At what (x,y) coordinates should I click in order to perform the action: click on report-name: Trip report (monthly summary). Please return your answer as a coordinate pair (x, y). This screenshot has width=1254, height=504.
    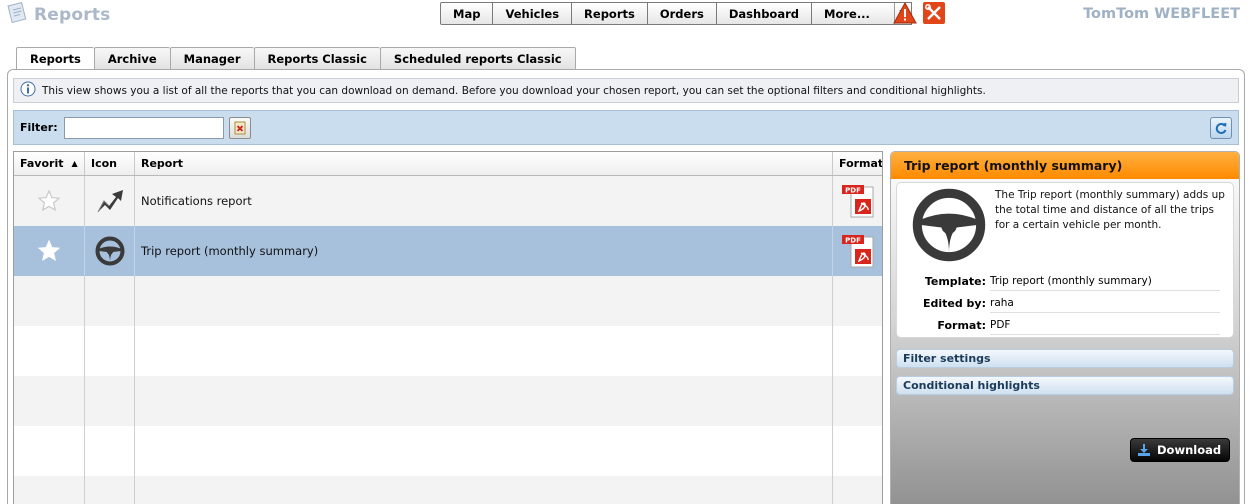
    Looking at the image, I should click on (484, 251).